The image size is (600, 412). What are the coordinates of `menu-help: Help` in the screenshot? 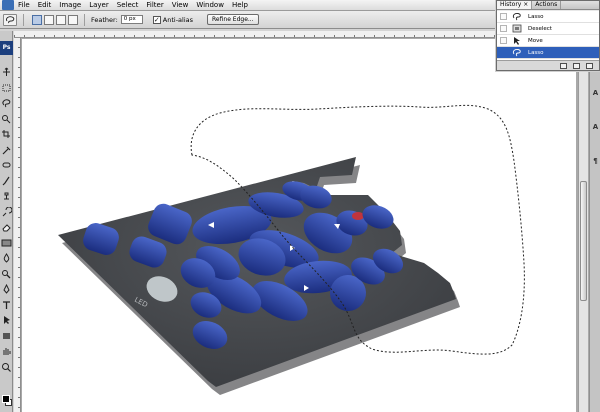 It's located at (240, 5).